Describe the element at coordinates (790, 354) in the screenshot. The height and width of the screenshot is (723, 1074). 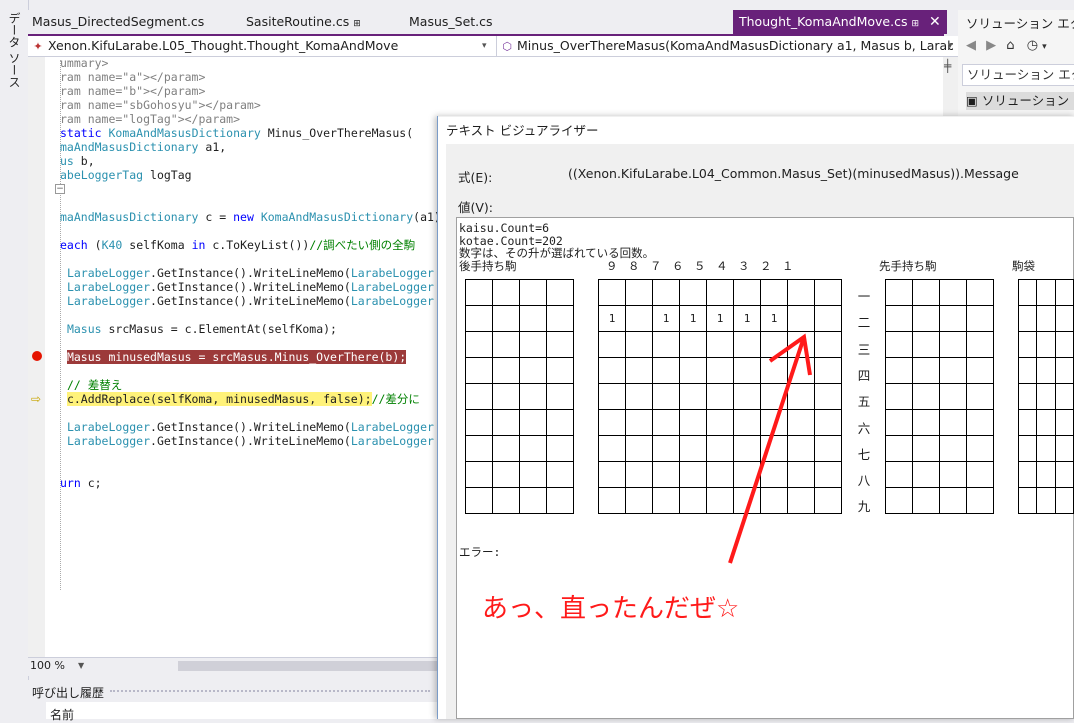
I see `arrow-head` at that location.